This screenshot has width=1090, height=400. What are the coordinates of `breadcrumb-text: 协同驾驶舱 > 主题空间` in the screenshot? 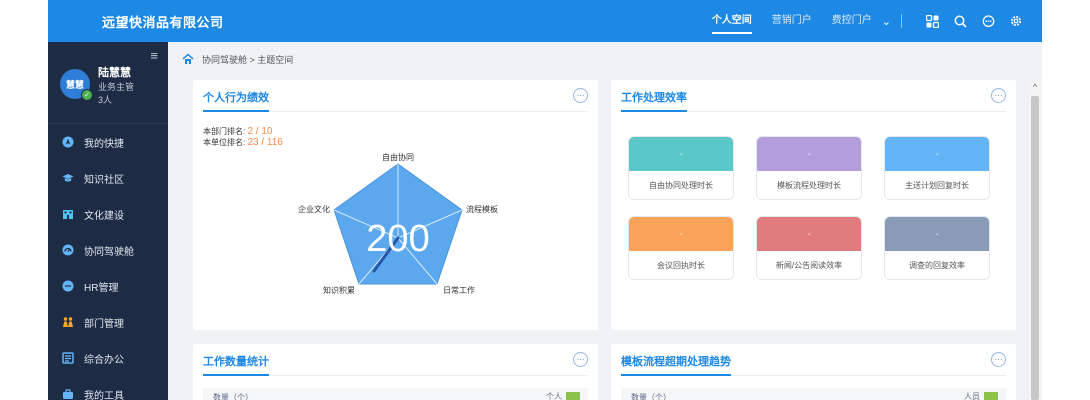 It's located at (247, 59).